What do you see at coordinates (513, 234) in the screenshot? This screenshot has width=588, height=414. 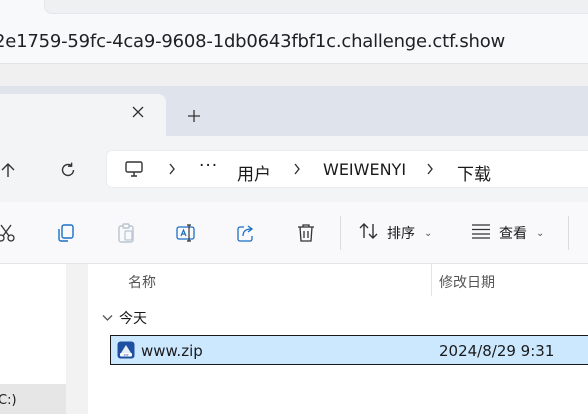 I see `view-label: 查看` at bounding box center [513, 234].